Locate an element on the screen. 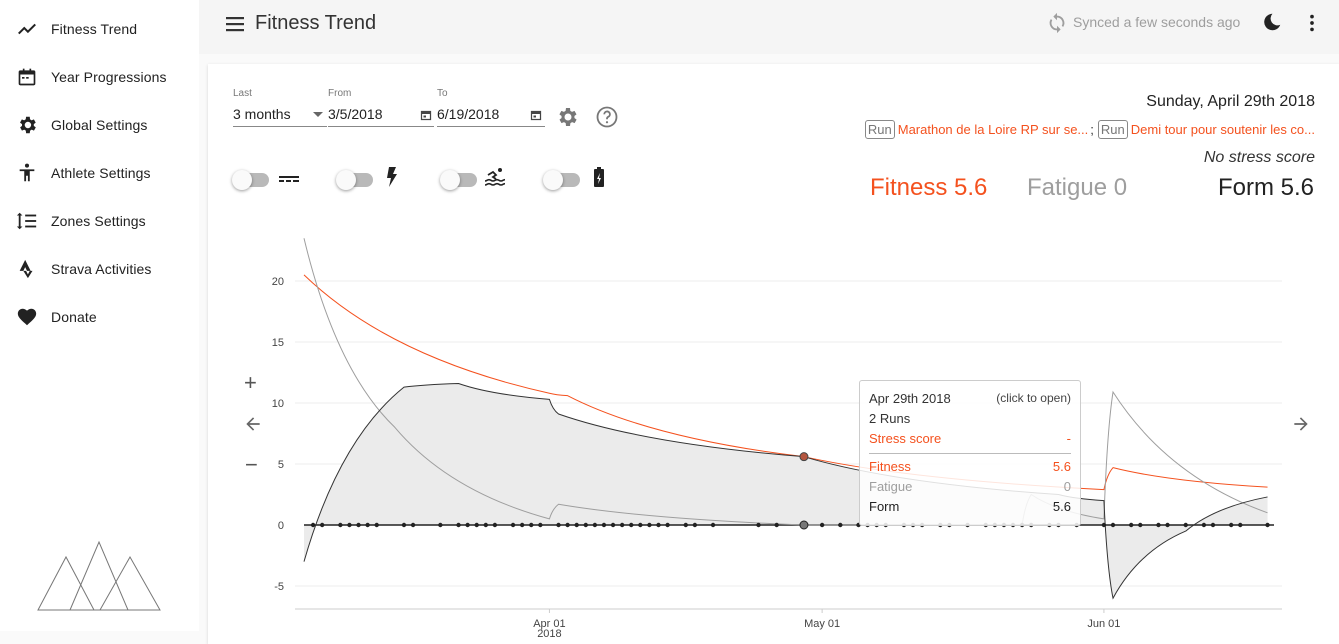 Image resolution: width=1339 pixels, height=644 pixels. zones-icon is located at coordinates (27, 221).